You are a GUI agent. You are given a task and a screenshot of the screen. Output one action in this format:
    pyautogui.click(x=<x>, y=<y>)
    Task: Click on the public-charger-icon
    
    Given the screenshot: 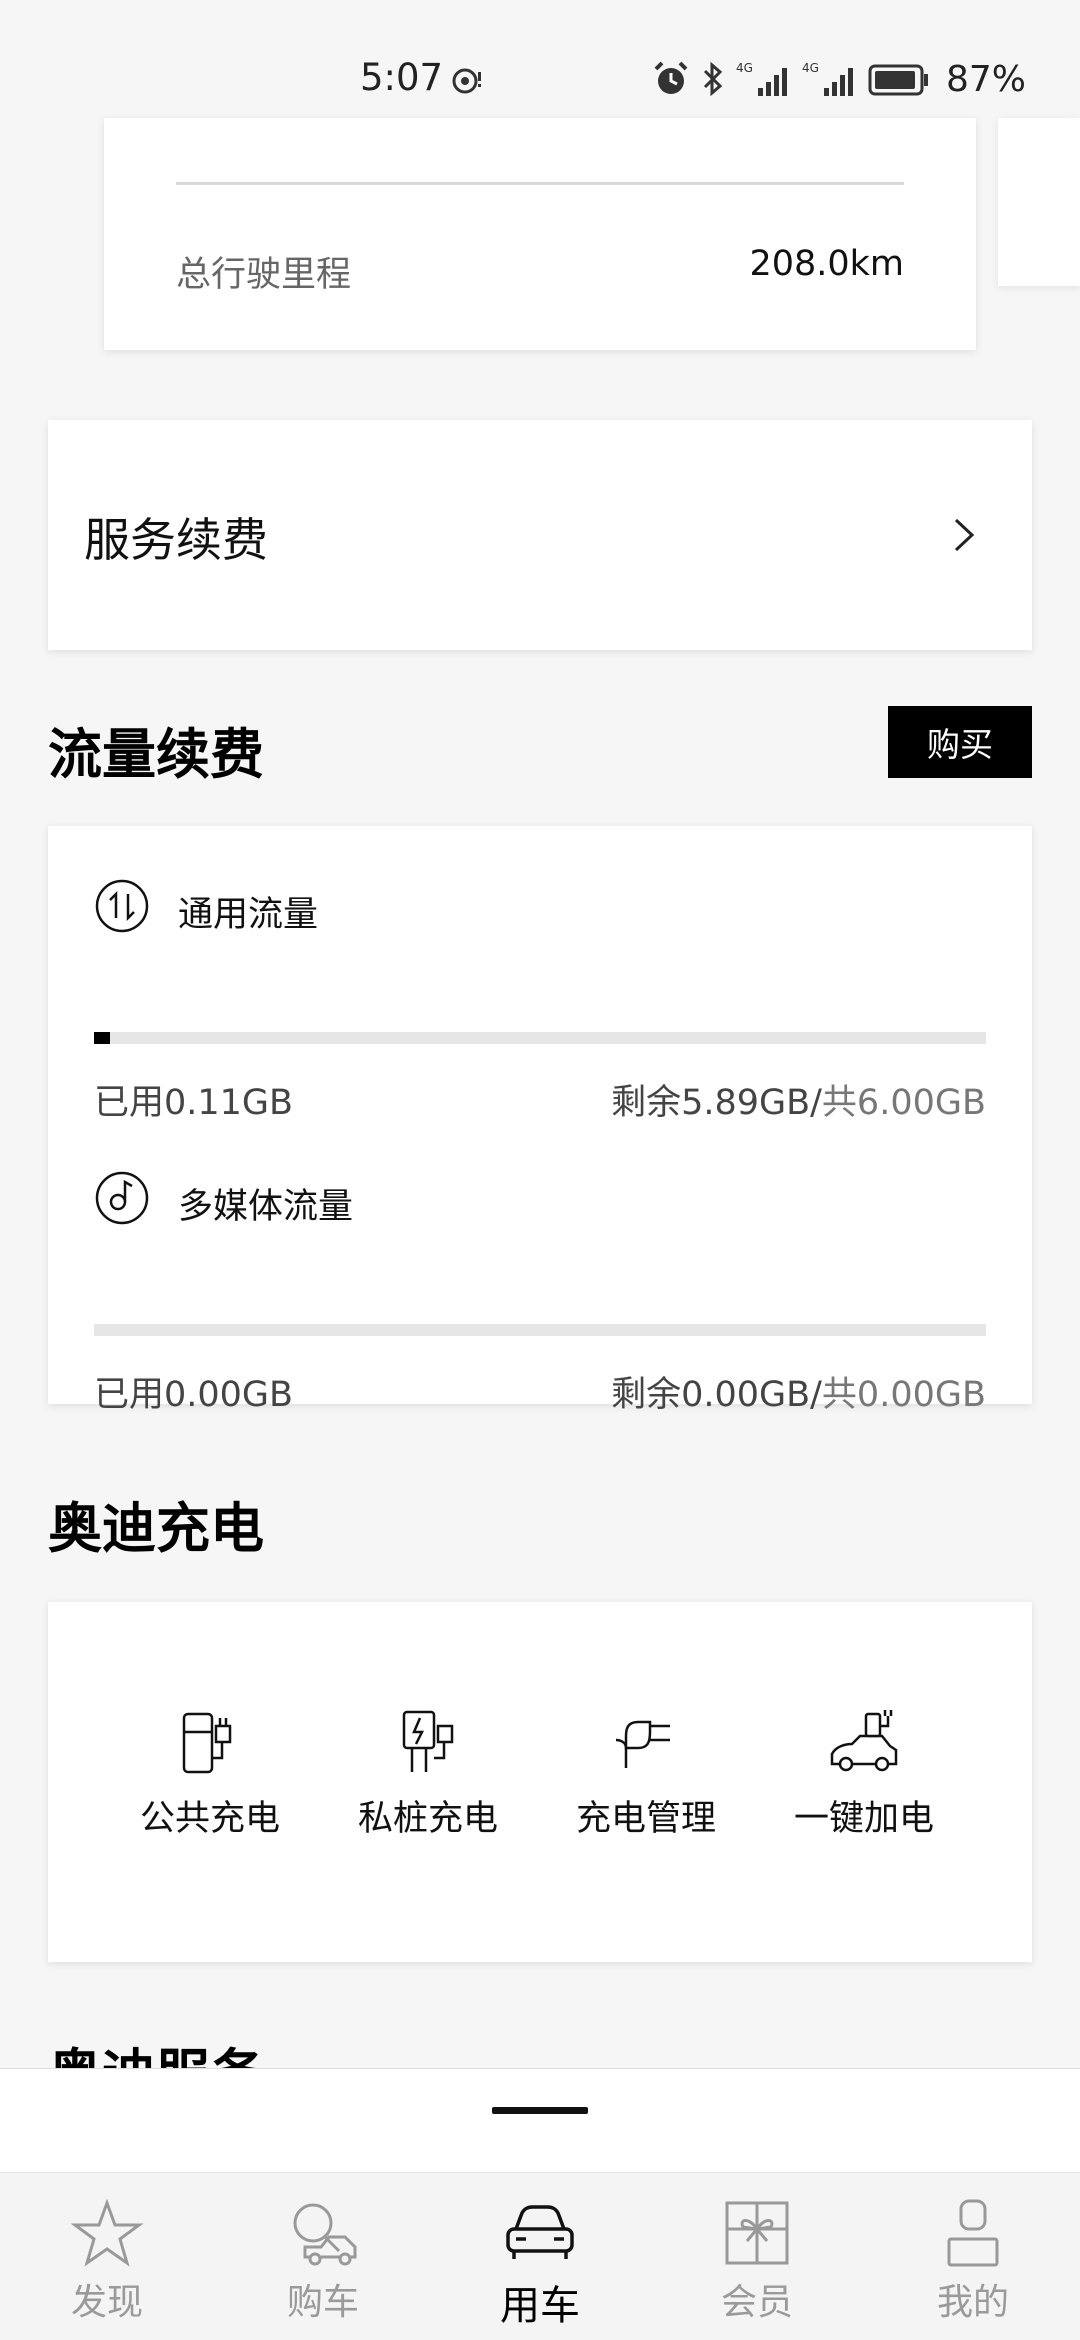 What is the action you would take?
    pyautogui.click(x=207, y=1743)
    